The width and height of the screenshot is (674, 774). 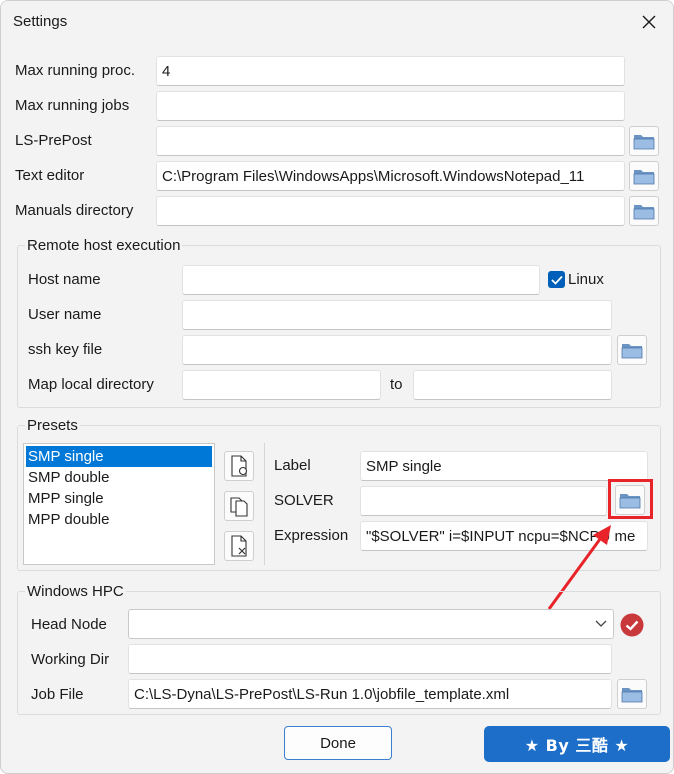 I want to click on manuals-input, so click(x=390, y=211).